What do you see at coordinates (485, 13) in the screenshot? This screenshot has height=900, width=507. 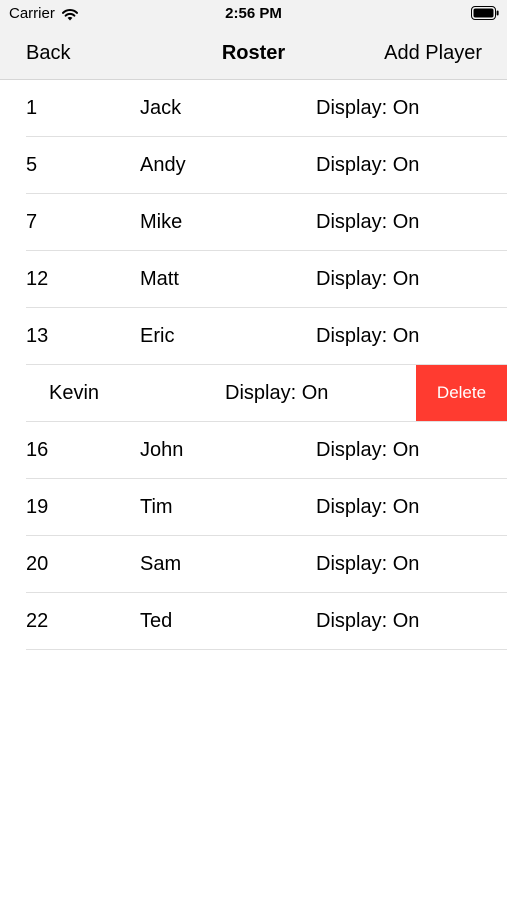 I see `battery-icon` at bounding box center [485, 13].